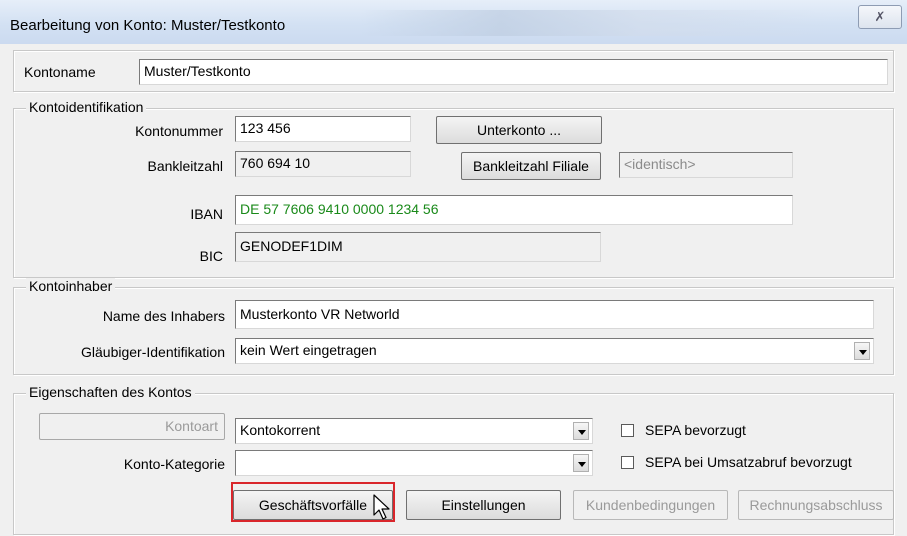 The height and width of the screenshot is (536, 907). What do you see at coordinates (554, 351) in the screenshot?
I see `glaeubiger-select: kein Wert eingetragen` at bounding box center [554, 351].